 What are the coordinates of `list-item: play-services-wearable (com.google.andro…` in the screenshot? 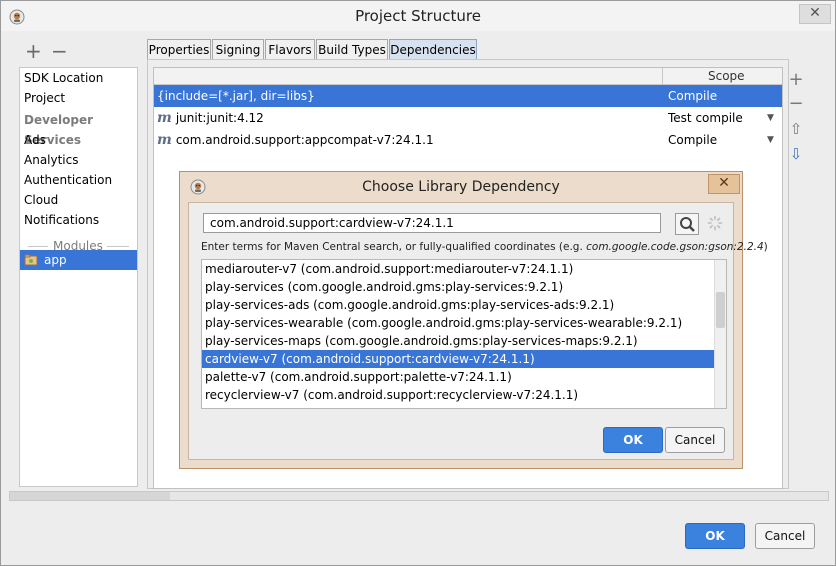 It's located at (458, 323).